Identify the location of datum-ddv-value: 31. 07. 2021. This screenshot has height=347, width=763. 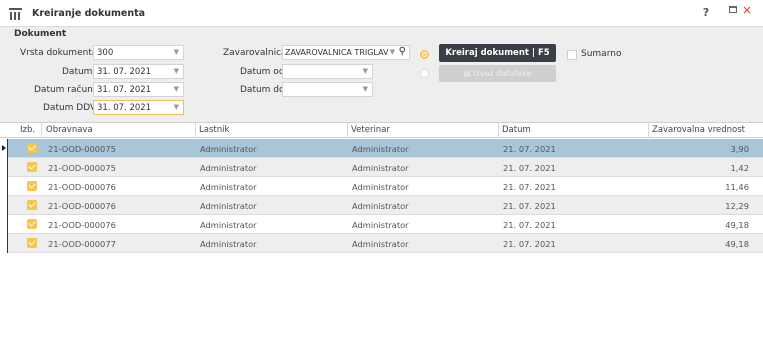
(124, 108).